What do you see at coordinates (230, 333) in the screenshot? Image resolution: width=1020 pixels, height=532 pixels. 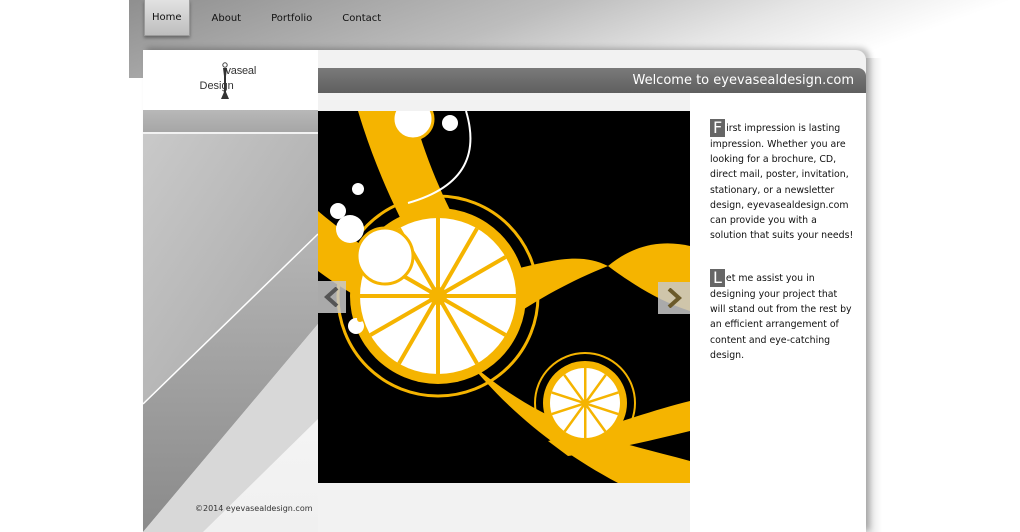 I see `decorative-gradient-panel` at bounding box center [230, 333].